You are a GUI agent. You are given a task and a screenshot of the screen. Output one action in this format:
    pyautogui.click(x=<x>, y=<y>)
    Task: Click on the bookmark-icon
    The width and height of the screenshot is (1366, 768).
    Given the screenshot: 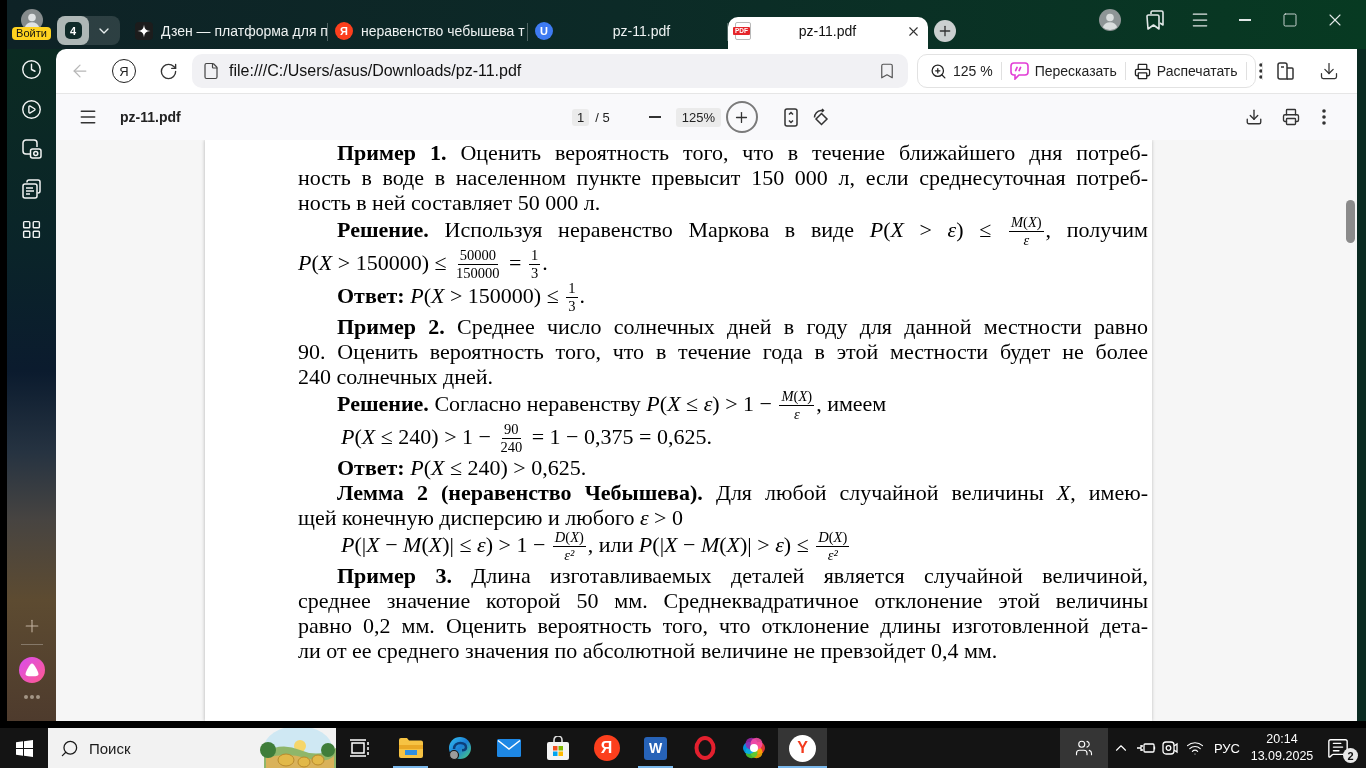 What is the action you would take?
    pyautogui.click(x=887, y=71)
    